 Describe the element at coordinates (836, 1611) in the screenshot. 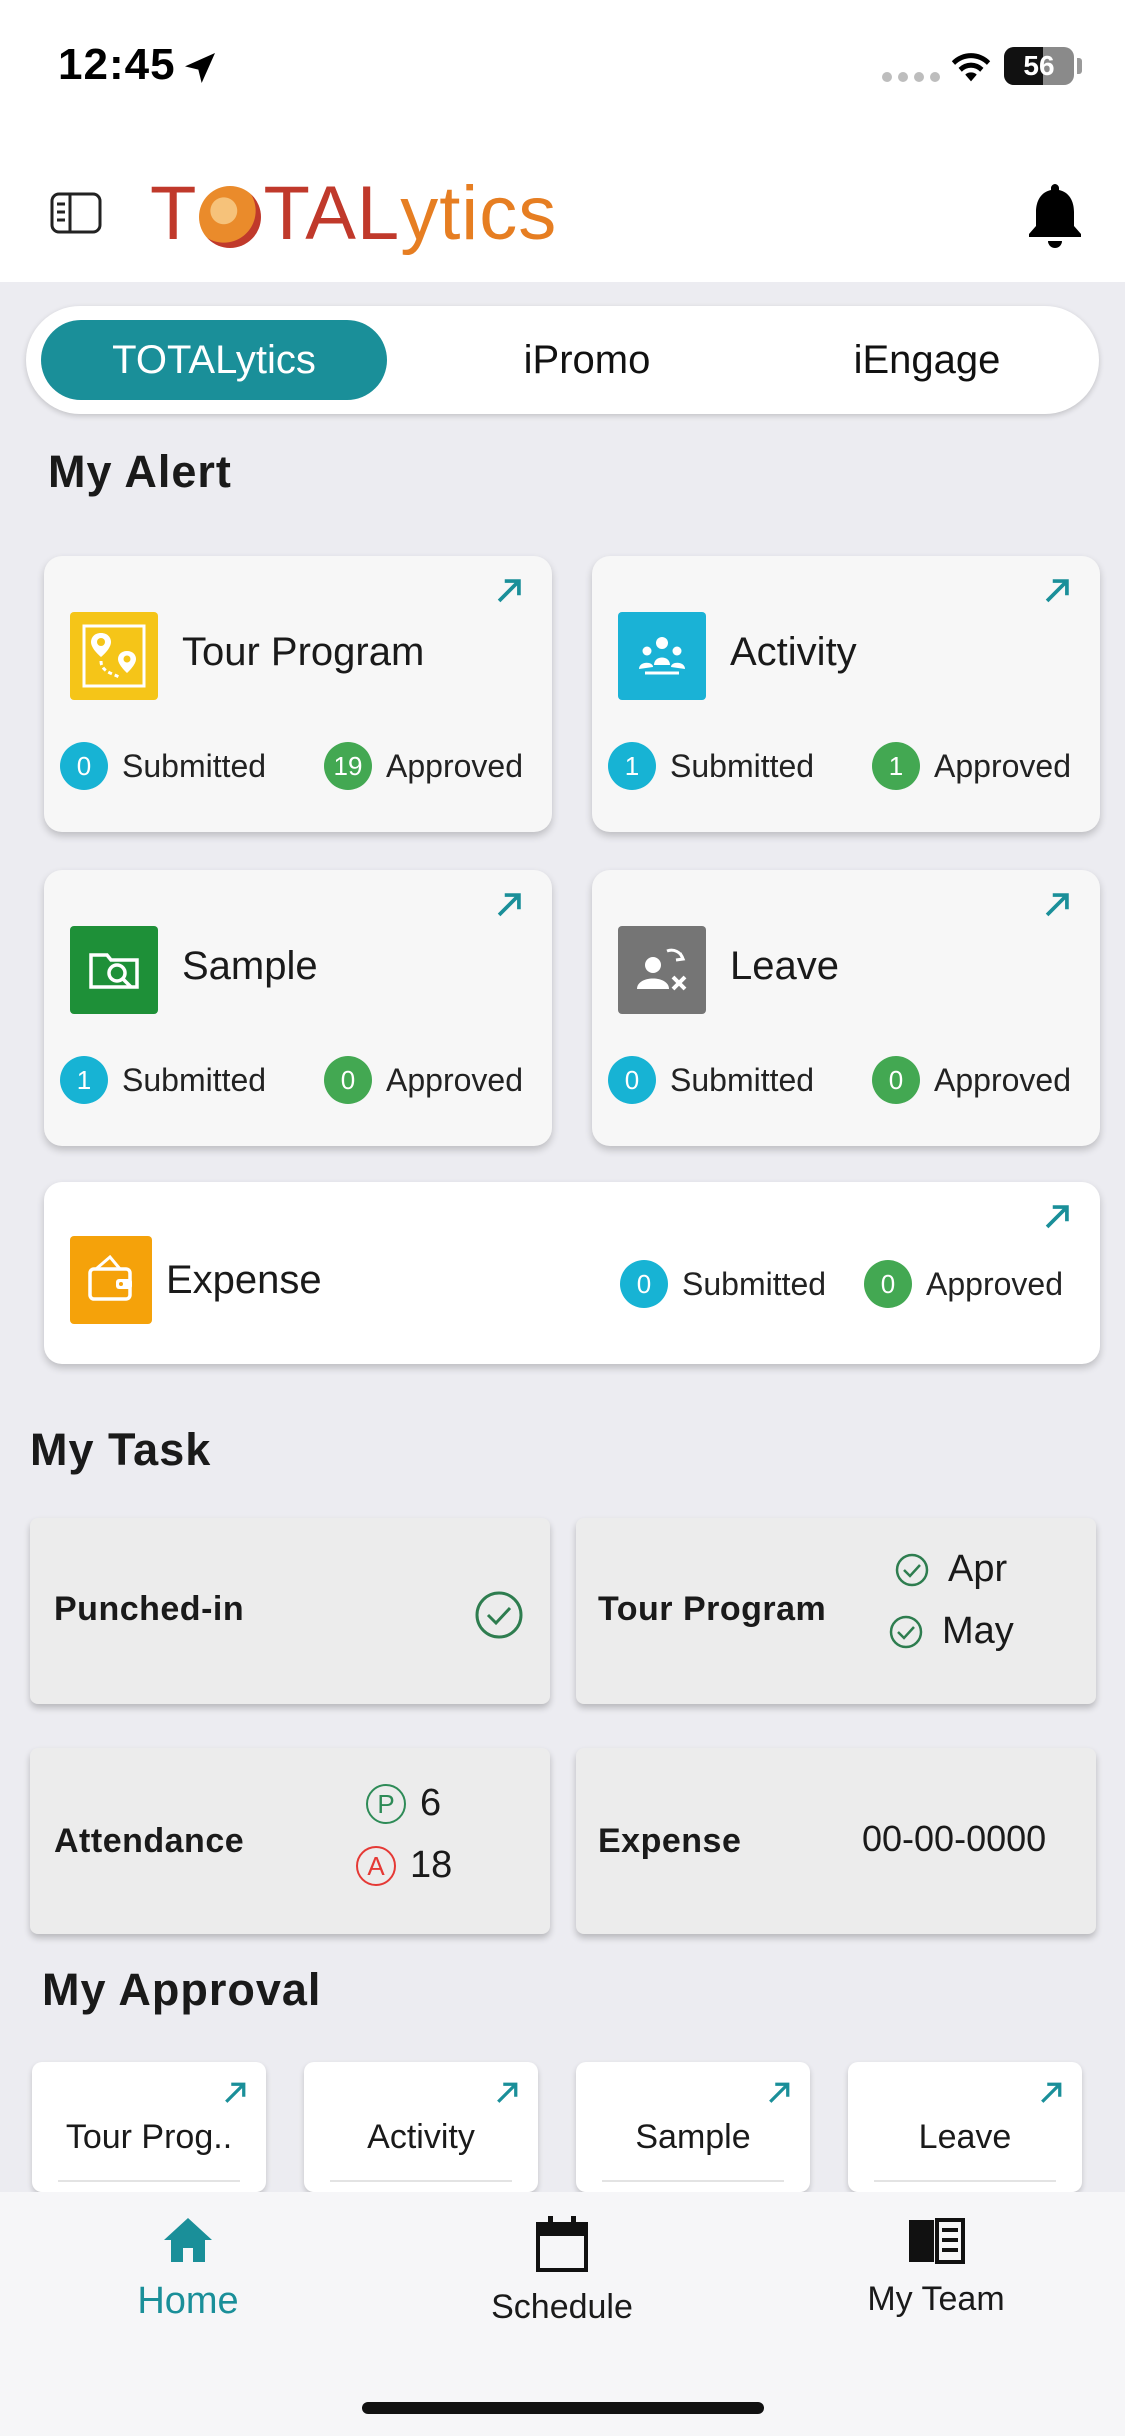

I see `task-tour-program: Tour Program Apr May` at that location.